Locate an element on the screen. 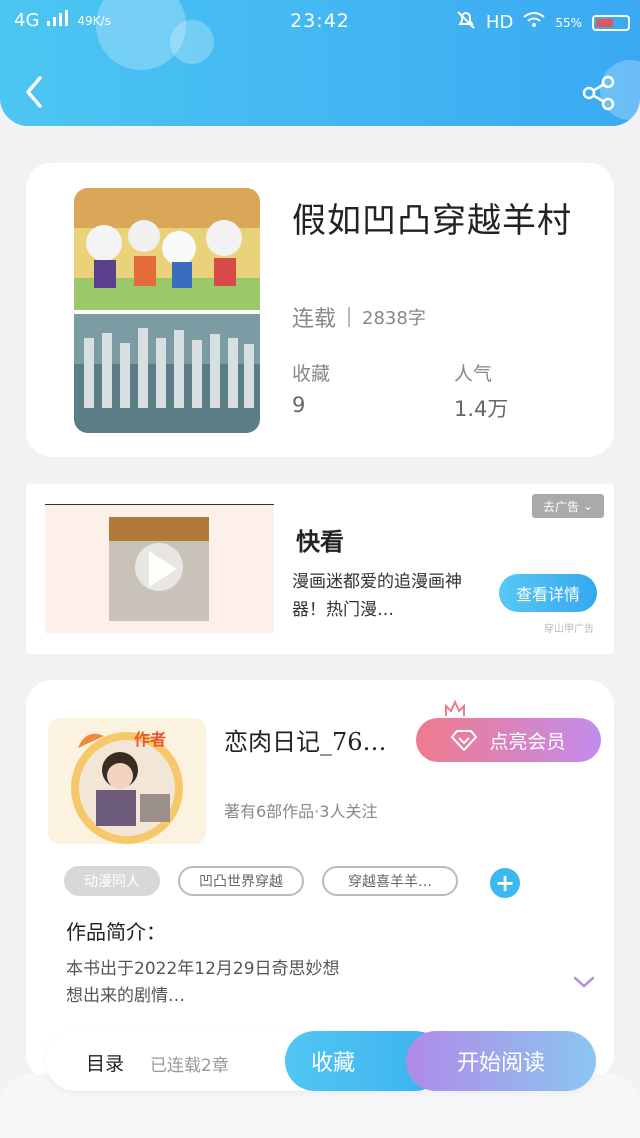  book-cover is located at coordinates (167, 310).